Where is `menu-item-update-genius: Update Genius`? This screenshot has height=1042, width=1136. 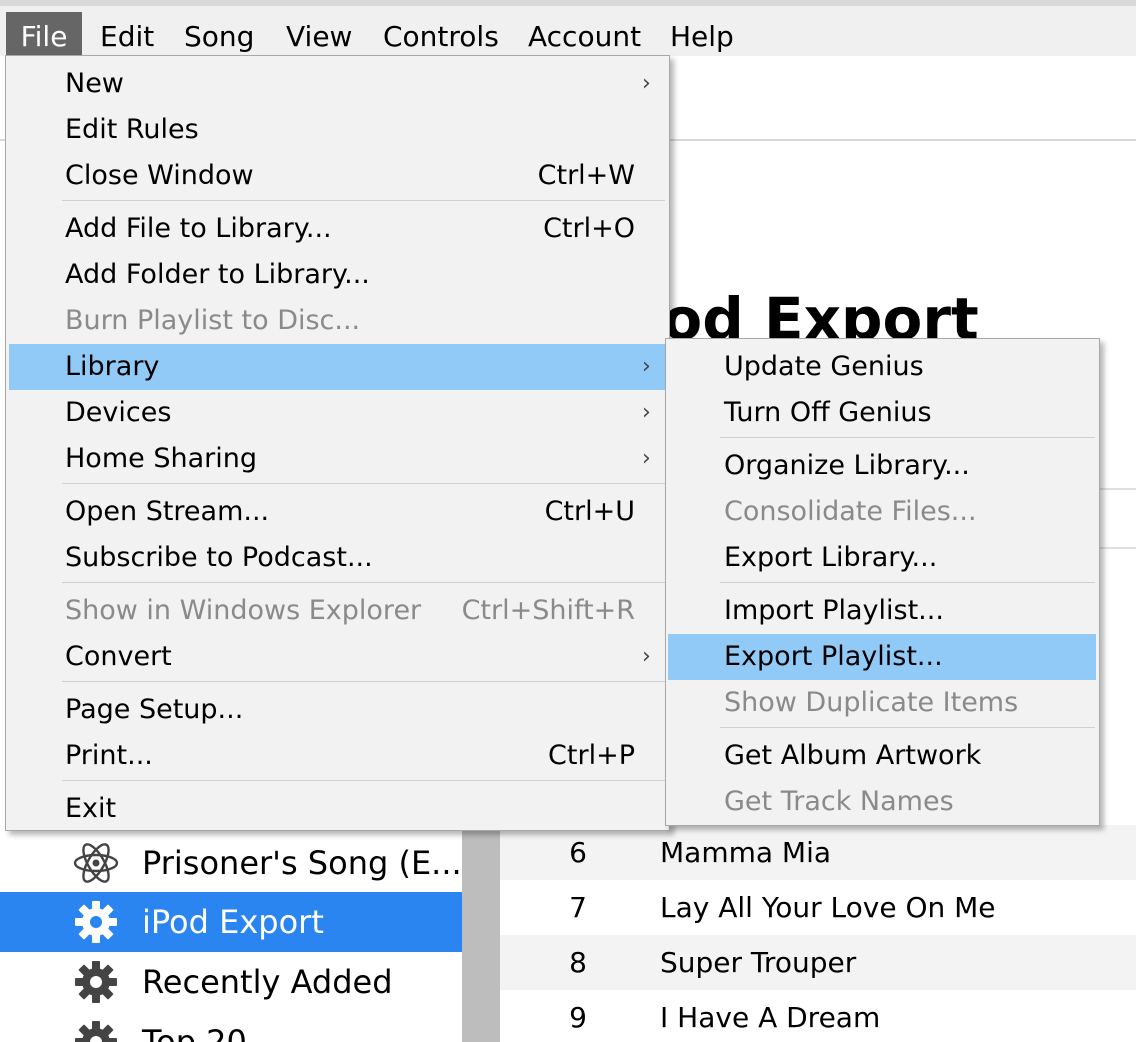 menu-item-update-genius: Update Genius is located at coordinates (882, 367).